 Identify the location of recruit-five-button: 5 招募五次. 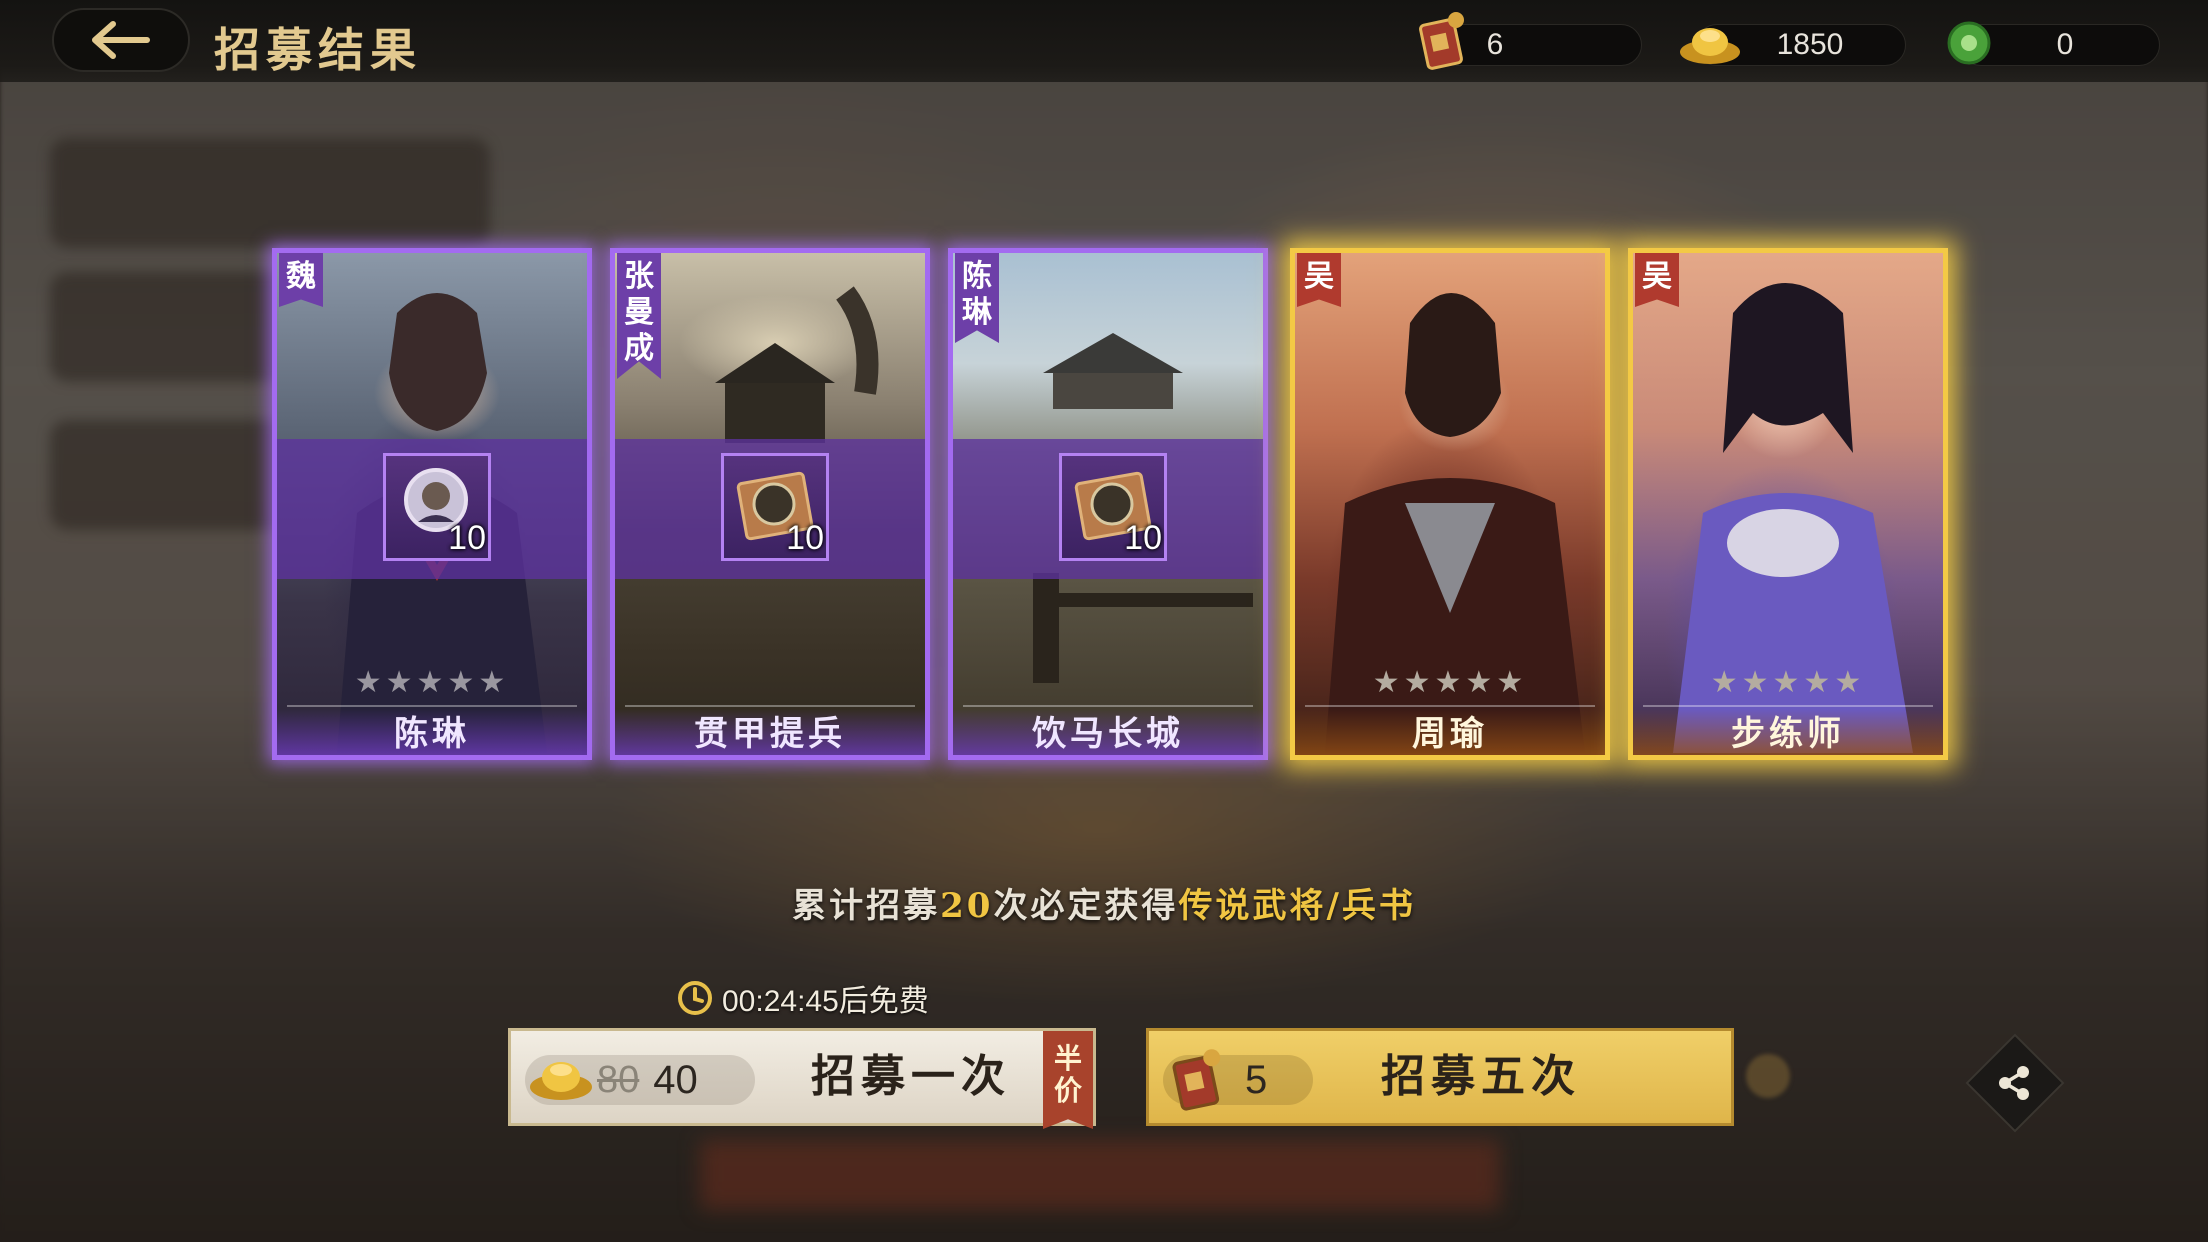
(1440, 1077).